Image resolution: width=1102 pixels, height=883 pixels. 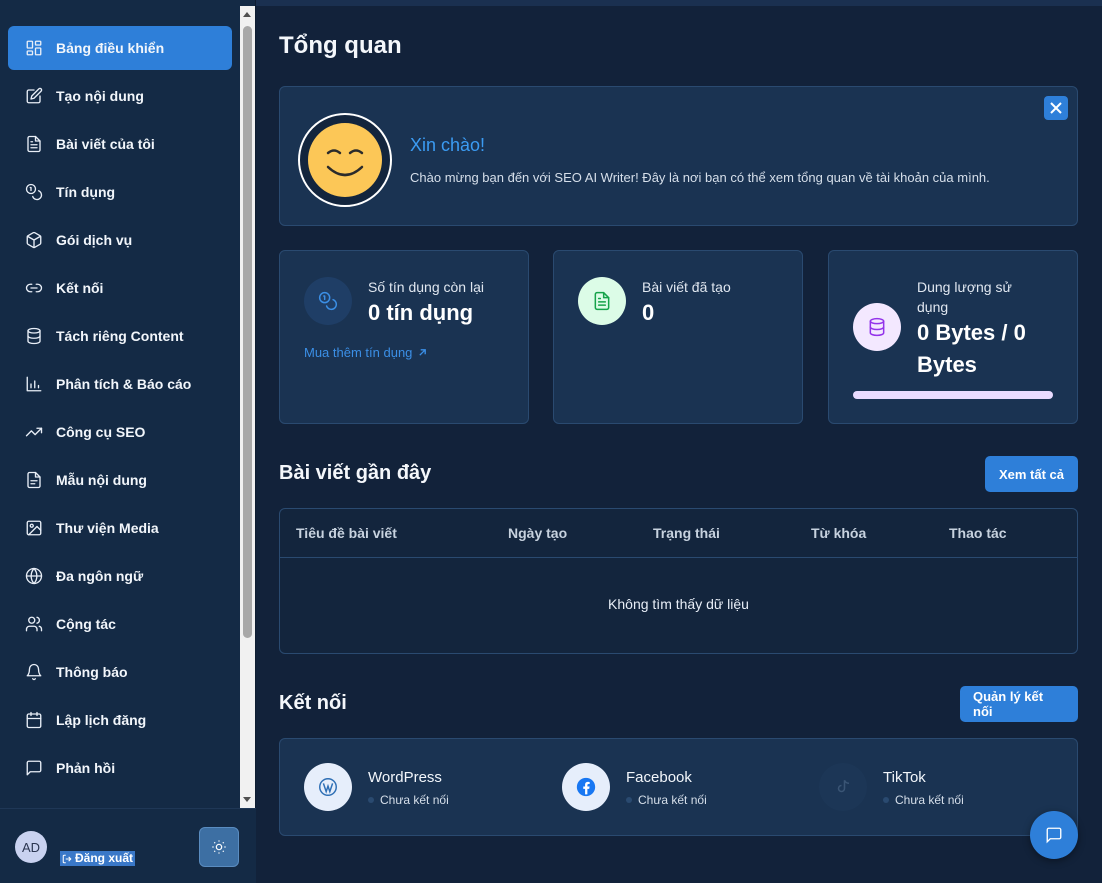 I want to click on sidebar-item-label: Công cụ SEO, so click(x=101, y=432).